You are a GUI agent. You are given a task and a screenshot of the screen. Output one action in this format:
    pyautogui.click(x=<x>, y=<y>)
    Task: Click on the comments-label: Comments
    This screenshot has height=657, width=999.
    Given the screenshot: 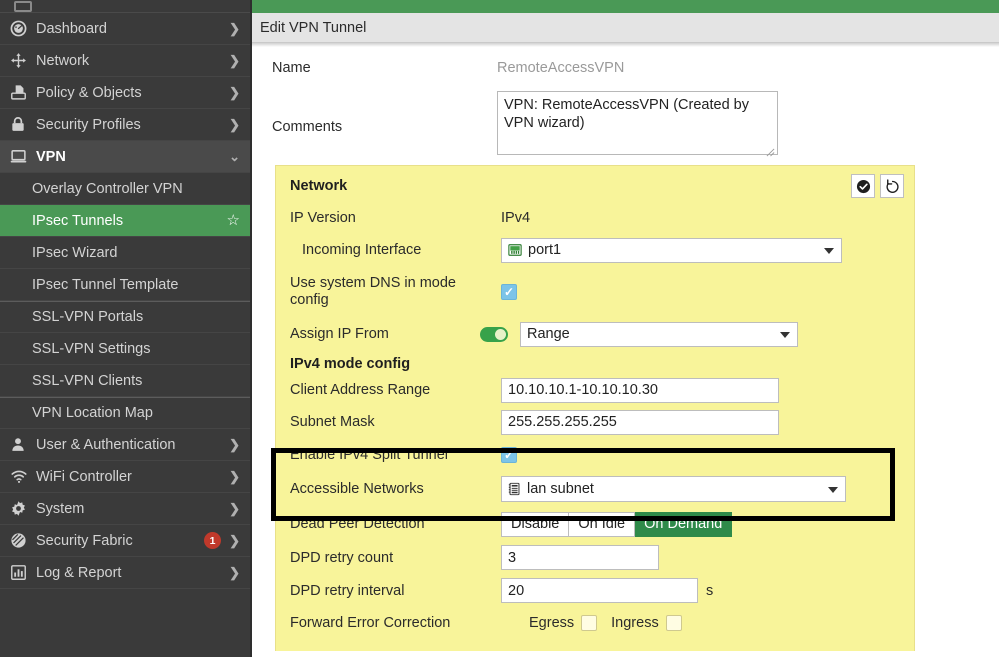 What is the action you would take?
    pyautogui.click(x=307, y=127)
    